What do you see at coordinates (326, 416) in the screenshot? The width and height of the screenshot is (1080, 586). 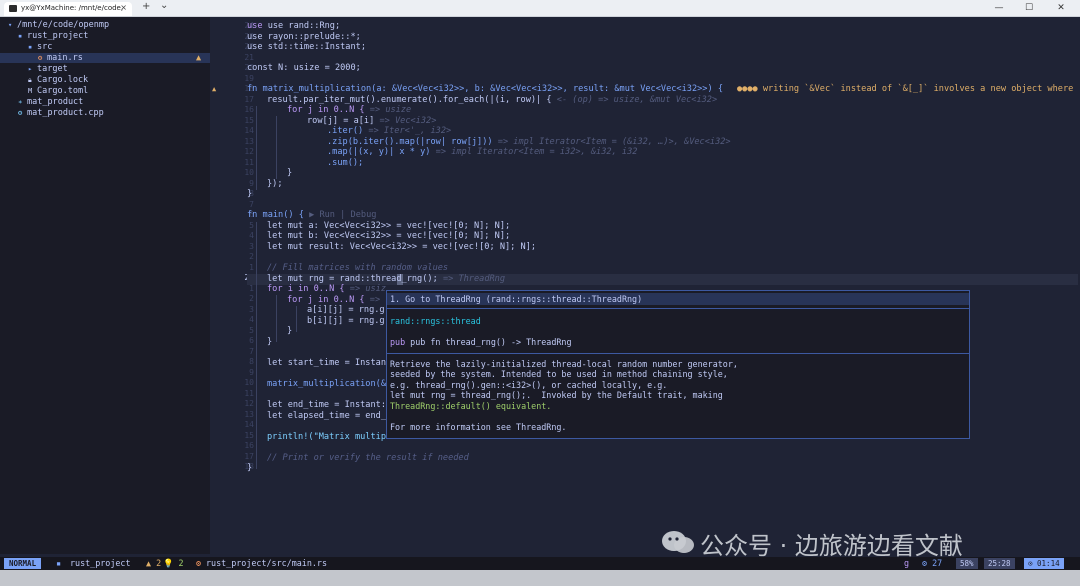 I see `code-line: let elapsed_time = end_` at bounding box center [326, 416].